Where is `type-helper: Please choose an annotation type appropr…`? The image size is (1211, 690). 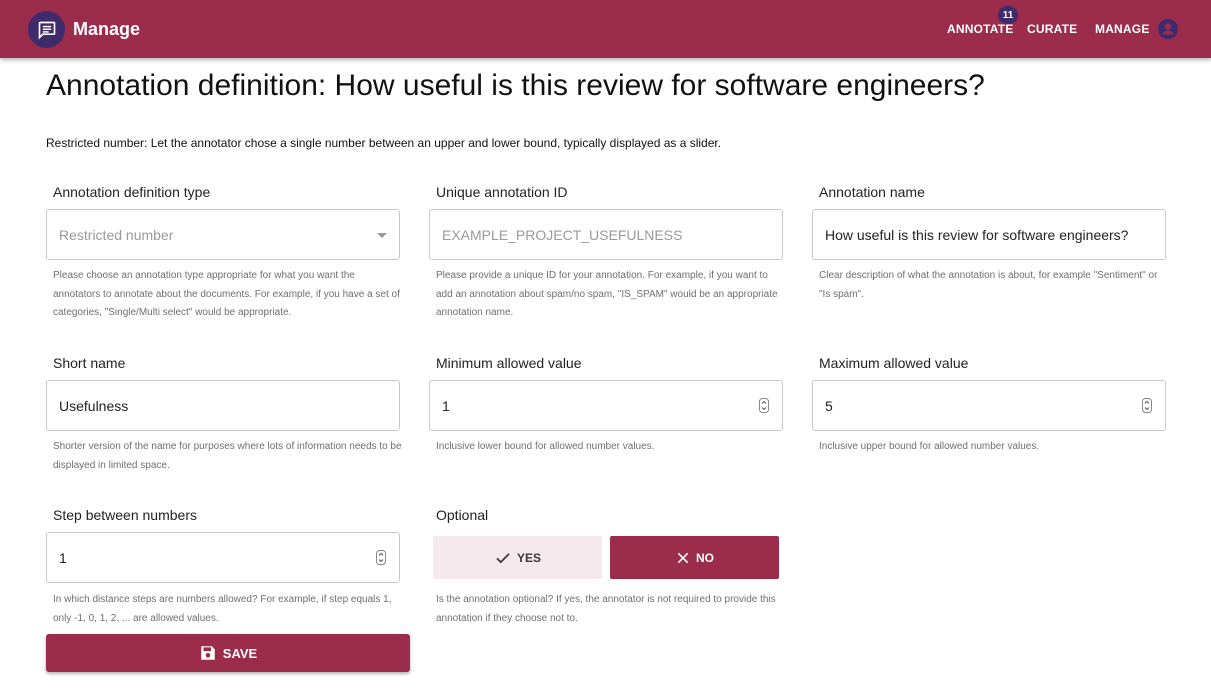
type-helper: Please choose an annotation type appropr… is located at coordinates (226, 294).